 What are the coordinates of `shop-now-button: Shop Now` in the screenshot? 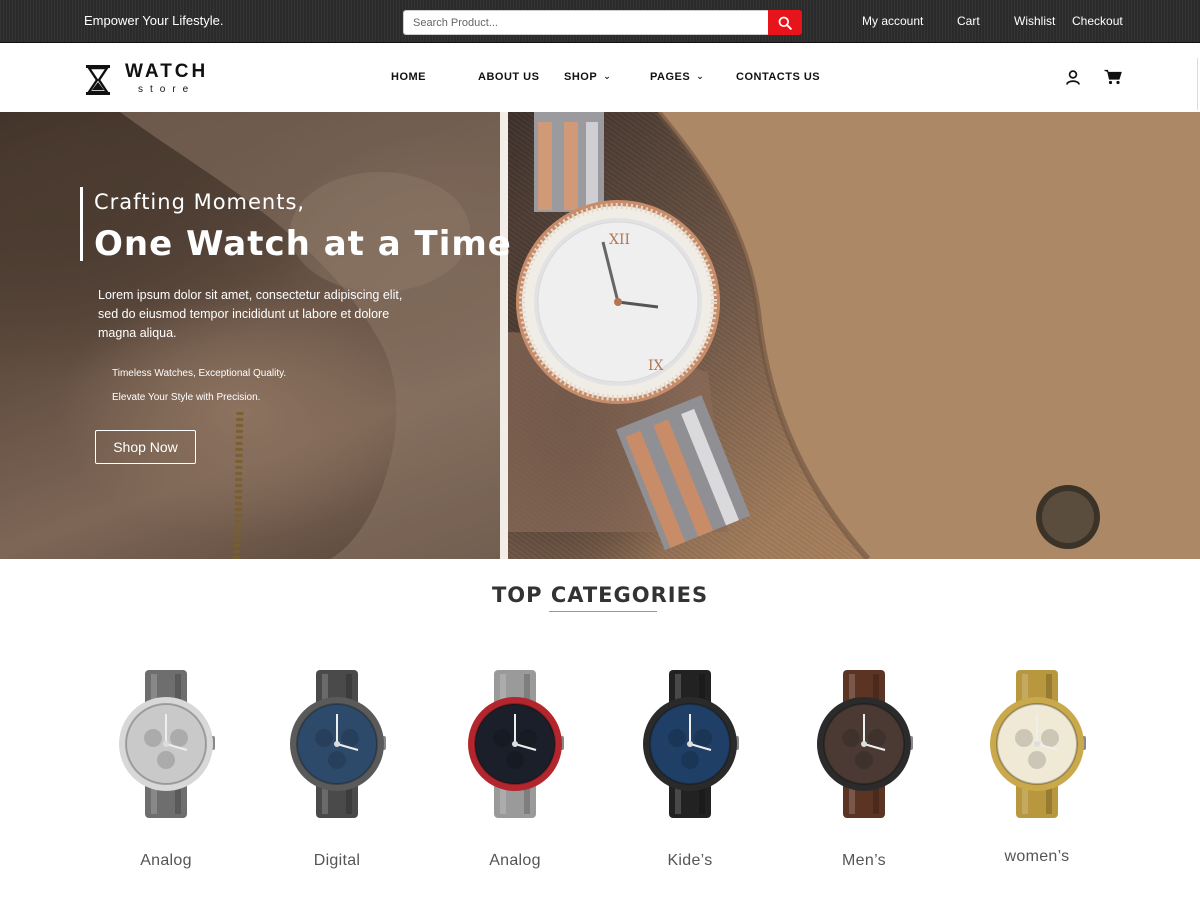 It's located at (145, 447).